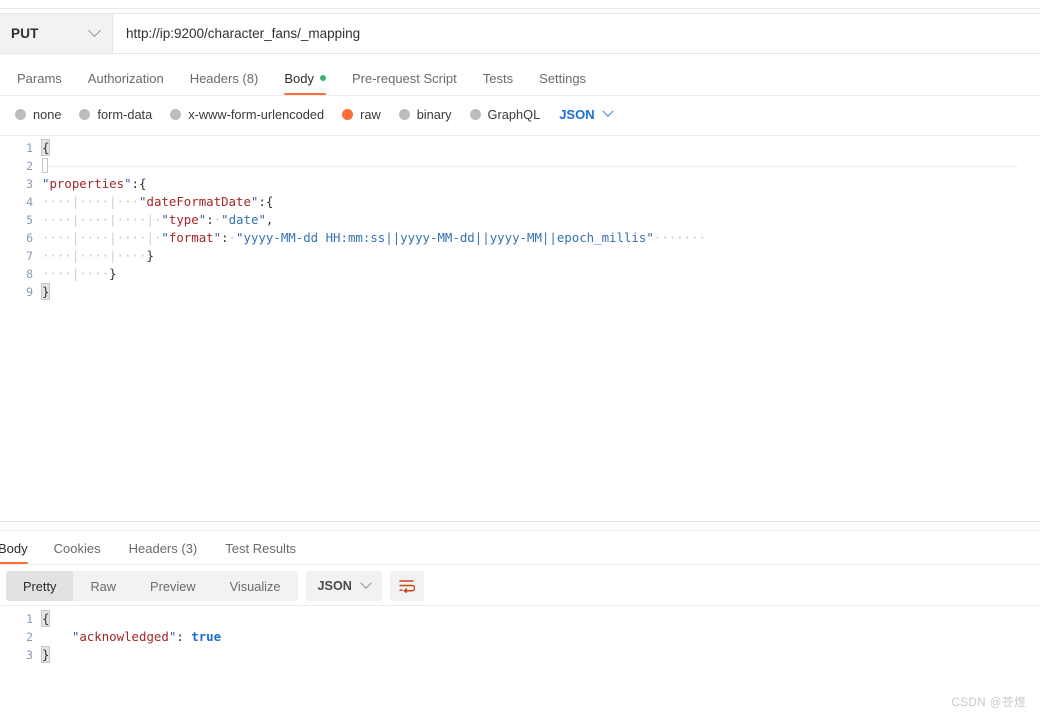 The height and width of the screenshot is (719, 1040). What do you see at coordinates (79, 273) in the screenshot?
I see `line-content: ····|····}` at bounding box center [79, 273].